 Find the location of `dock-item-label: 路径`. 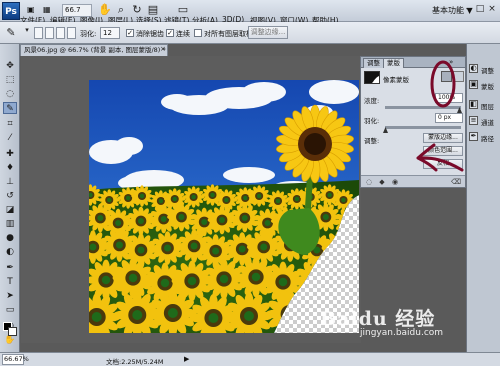

dock-item-label: 路径 is located at coordinates (487, 139).